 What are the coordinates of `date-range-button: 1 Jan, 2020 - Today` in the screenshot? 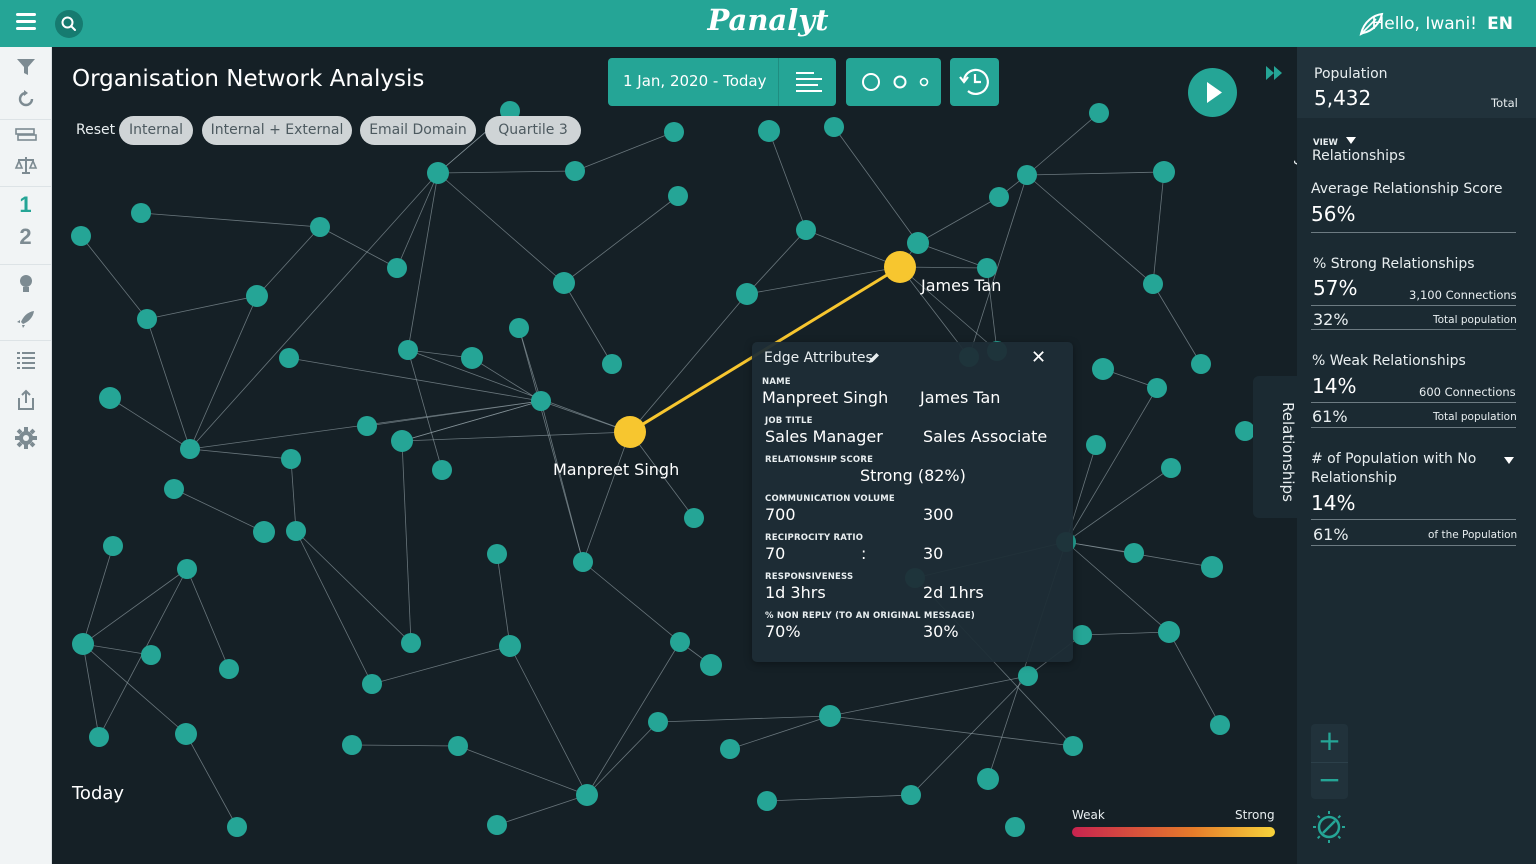 It's located at (722, 82).